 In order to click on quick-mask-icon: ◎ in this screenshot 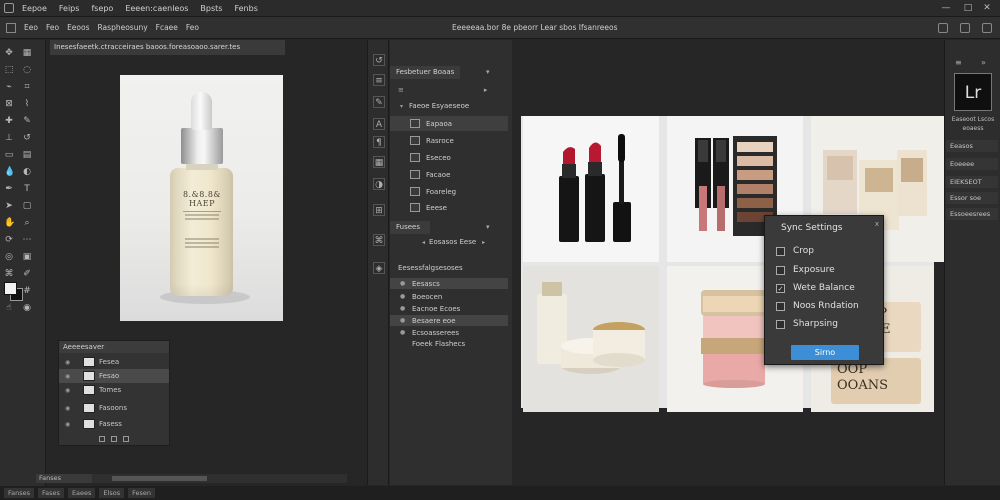, I will do `click(9, 257)`.